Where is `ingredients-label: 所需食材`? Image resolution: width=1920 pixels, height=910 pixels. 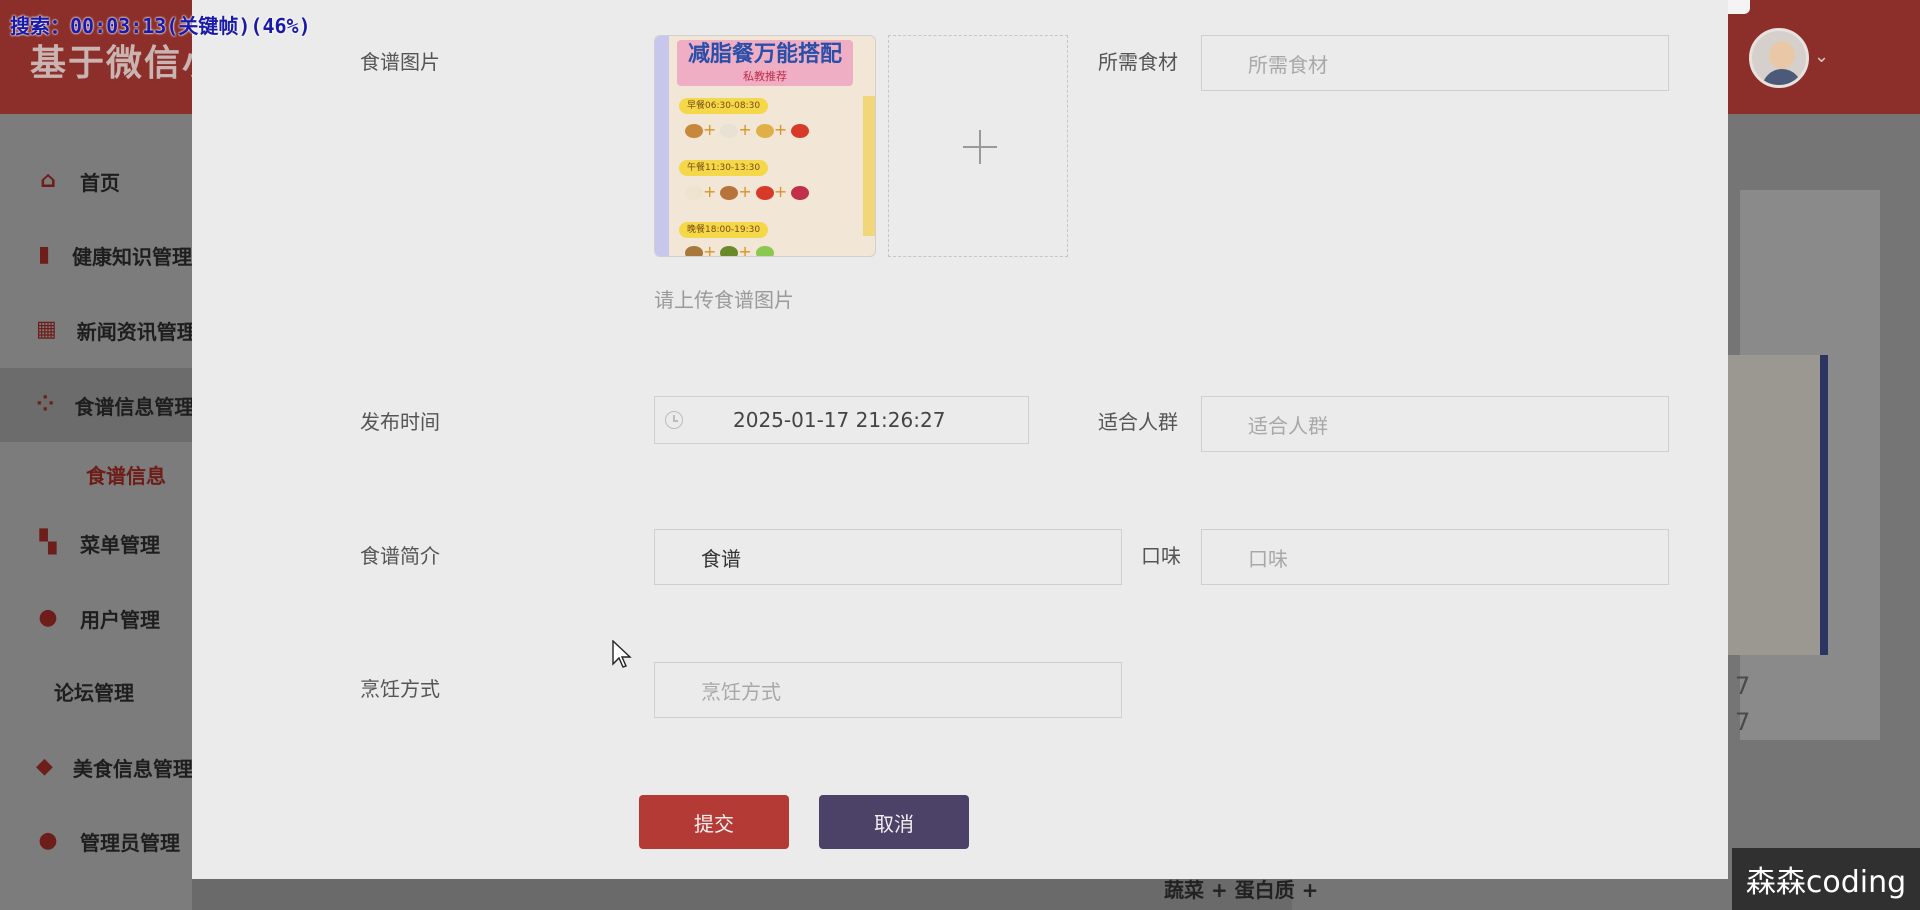
ingredients-label: 所需食材 is located at coordinates (1138, 62).